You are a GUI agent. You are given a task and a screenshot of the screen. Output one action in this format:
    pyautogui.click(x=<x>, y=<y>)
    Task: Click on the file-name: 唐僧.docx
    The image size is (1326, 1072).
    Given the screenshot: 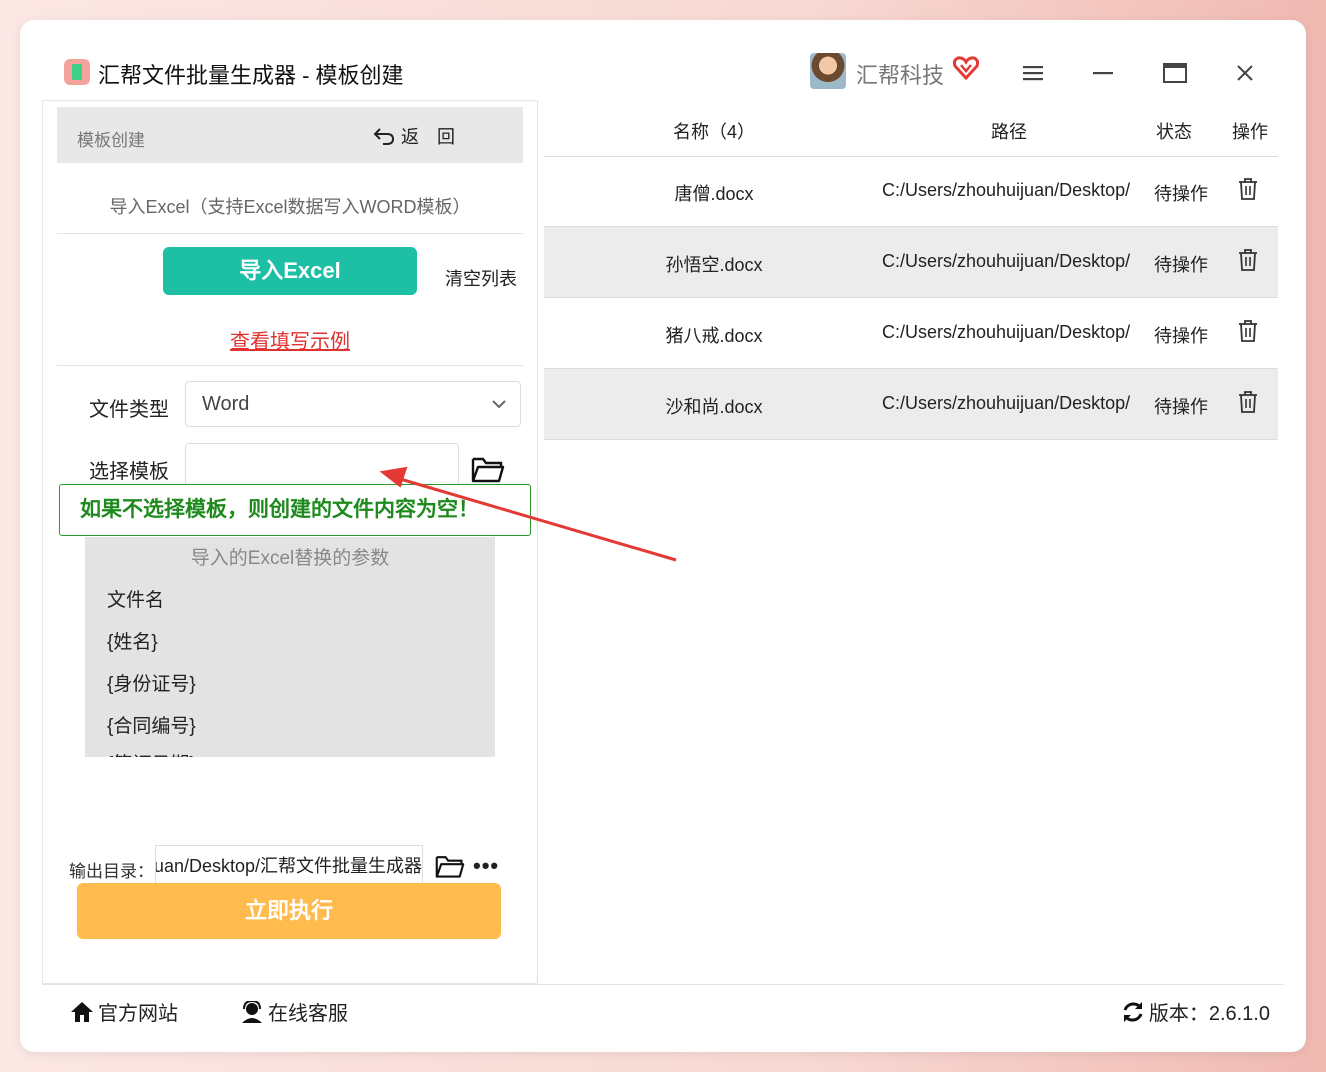 What is the action you would take?
    pyautogui.click(x=714, y=194)
    